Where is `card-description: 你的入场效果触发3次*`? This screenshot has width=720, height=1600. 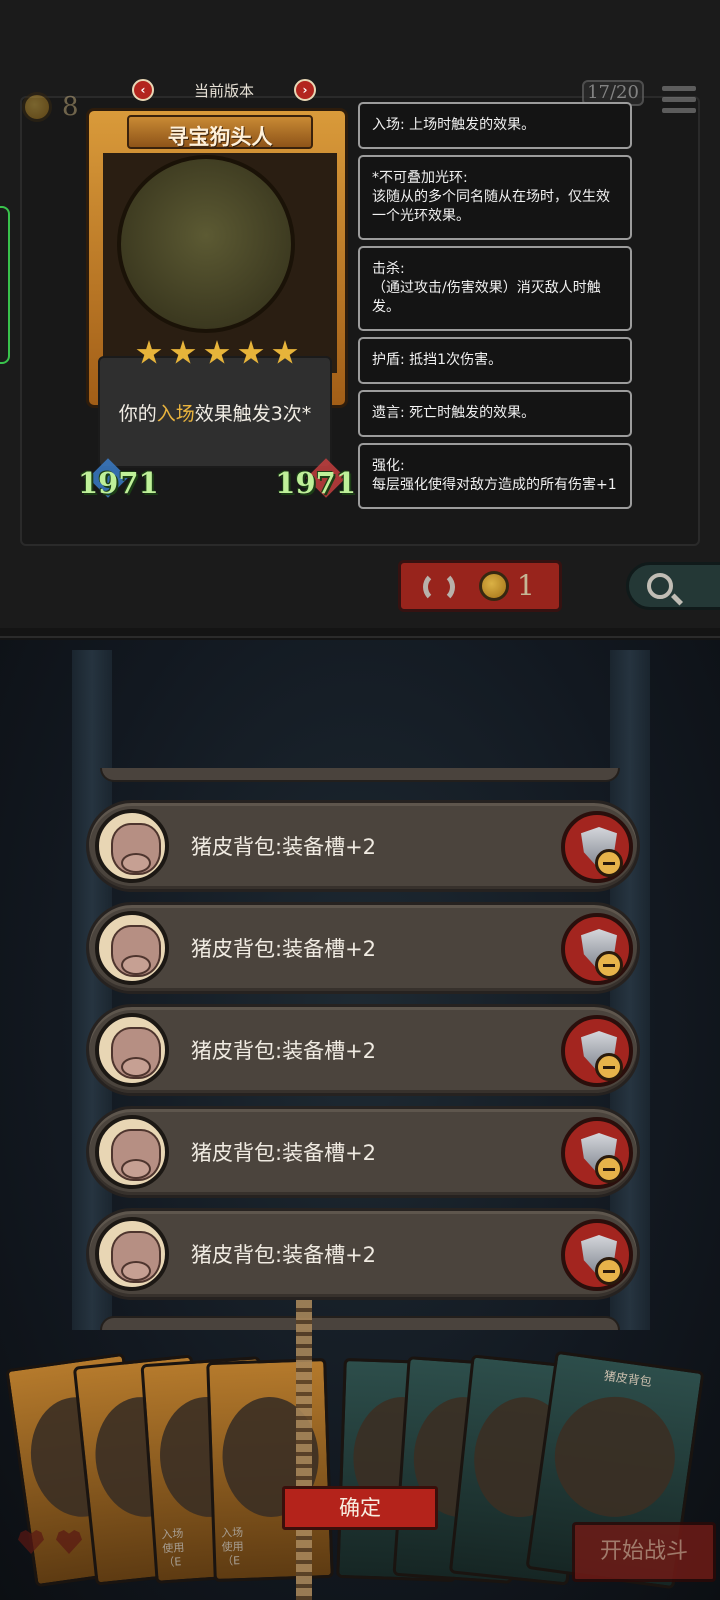
card-description: 你的入场效果触发3次* is located at coordinates (215, 412).